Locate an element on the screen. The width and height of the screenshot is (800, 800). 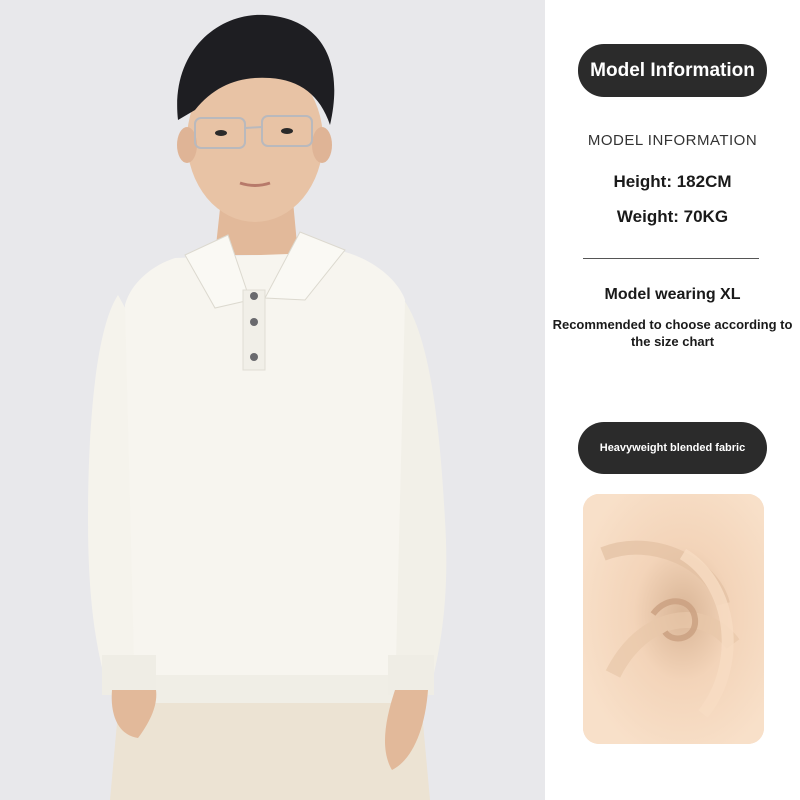
fabric-pill: Heavyweight blended fabric is located at coordinates (672, 448).